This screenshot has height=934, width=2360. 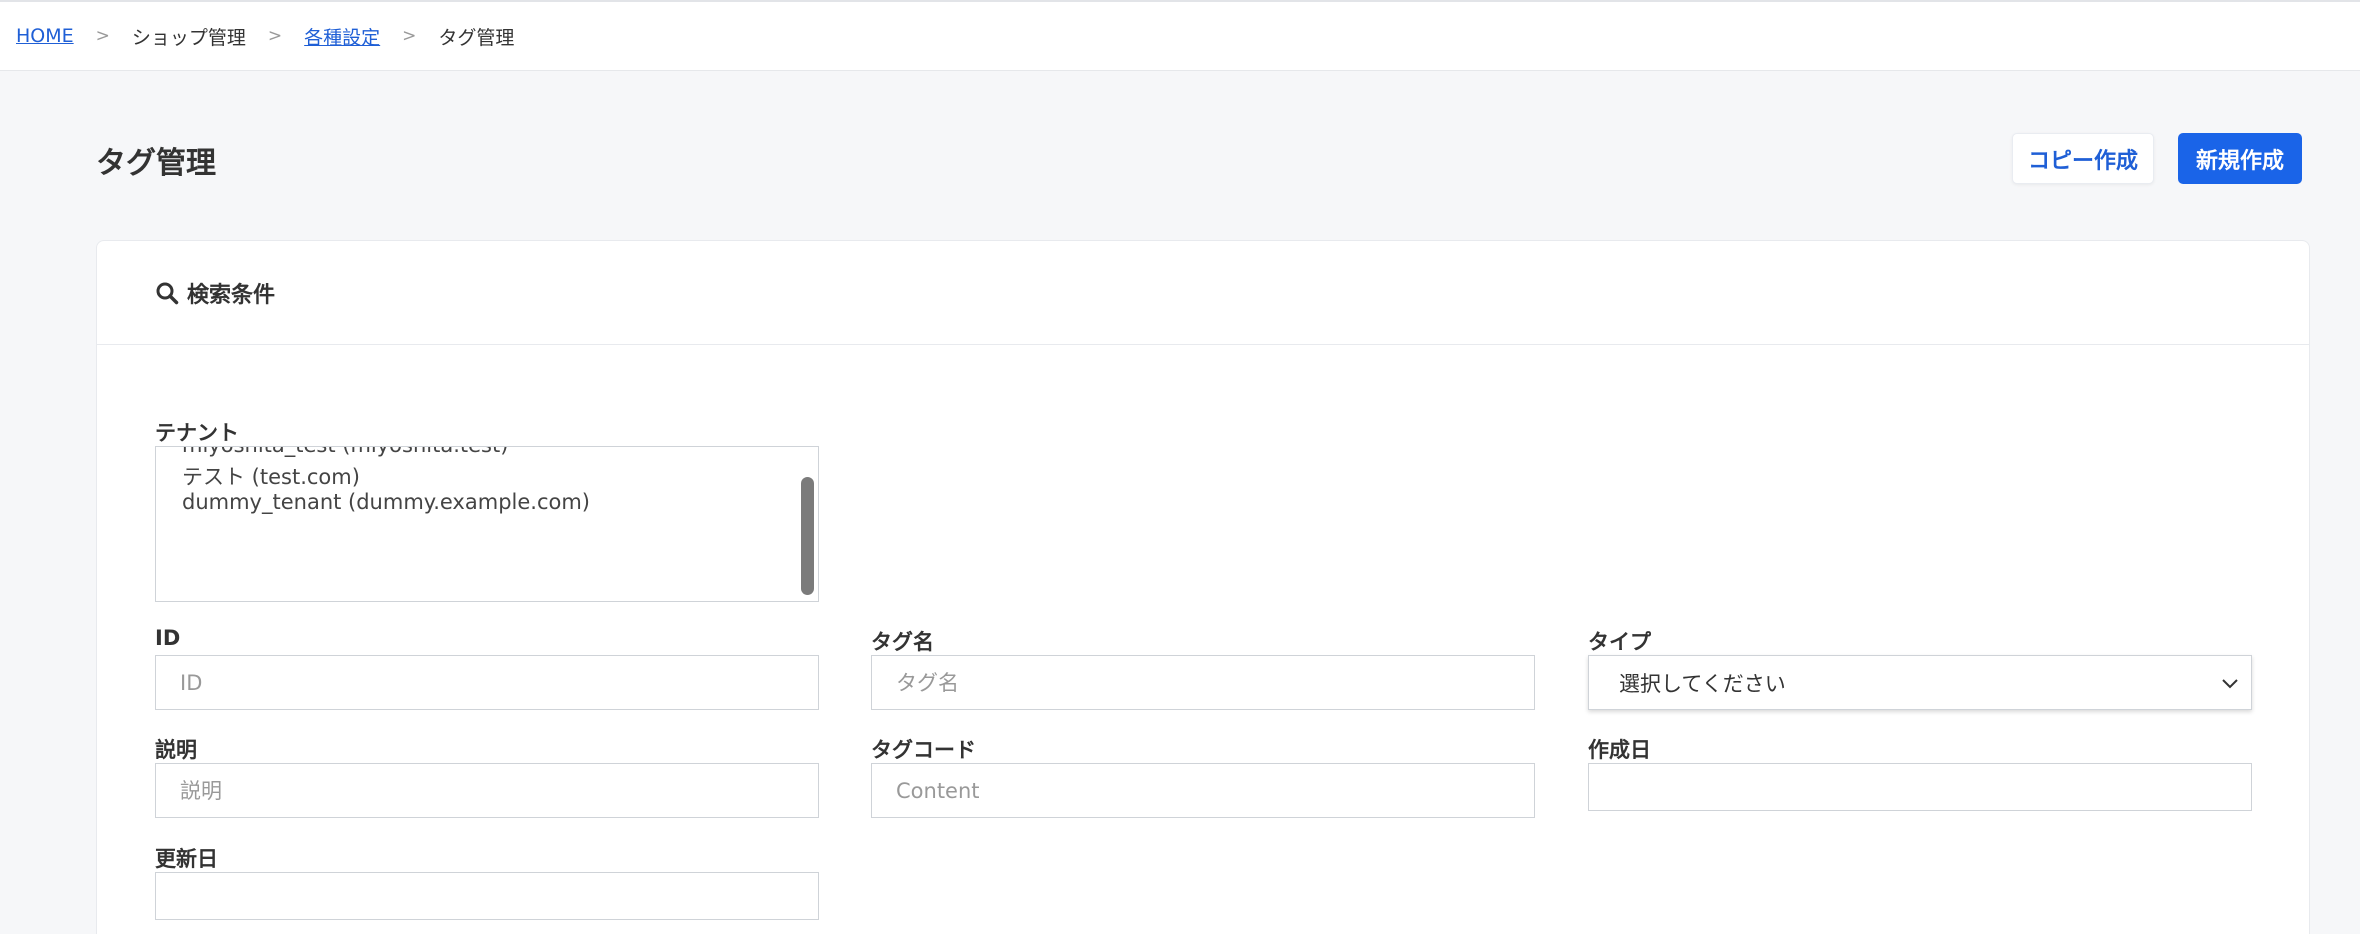 What do you see at coordinates (1619, 642) in the screenshot?
I see `type-label: タイプ` at bounding box center [1619, 642].